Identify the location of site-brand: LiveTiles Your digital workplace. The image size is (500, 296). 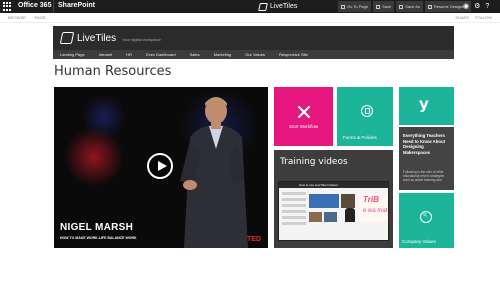
(110, 38).